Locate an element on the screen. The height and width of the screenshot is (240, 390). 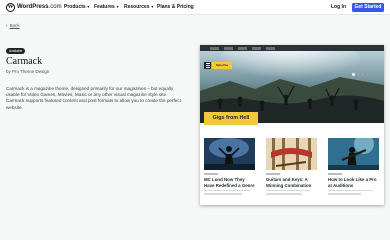
post-title: MC Lund Now They Have Redefined a Genre is located at coordinates (229, 182).